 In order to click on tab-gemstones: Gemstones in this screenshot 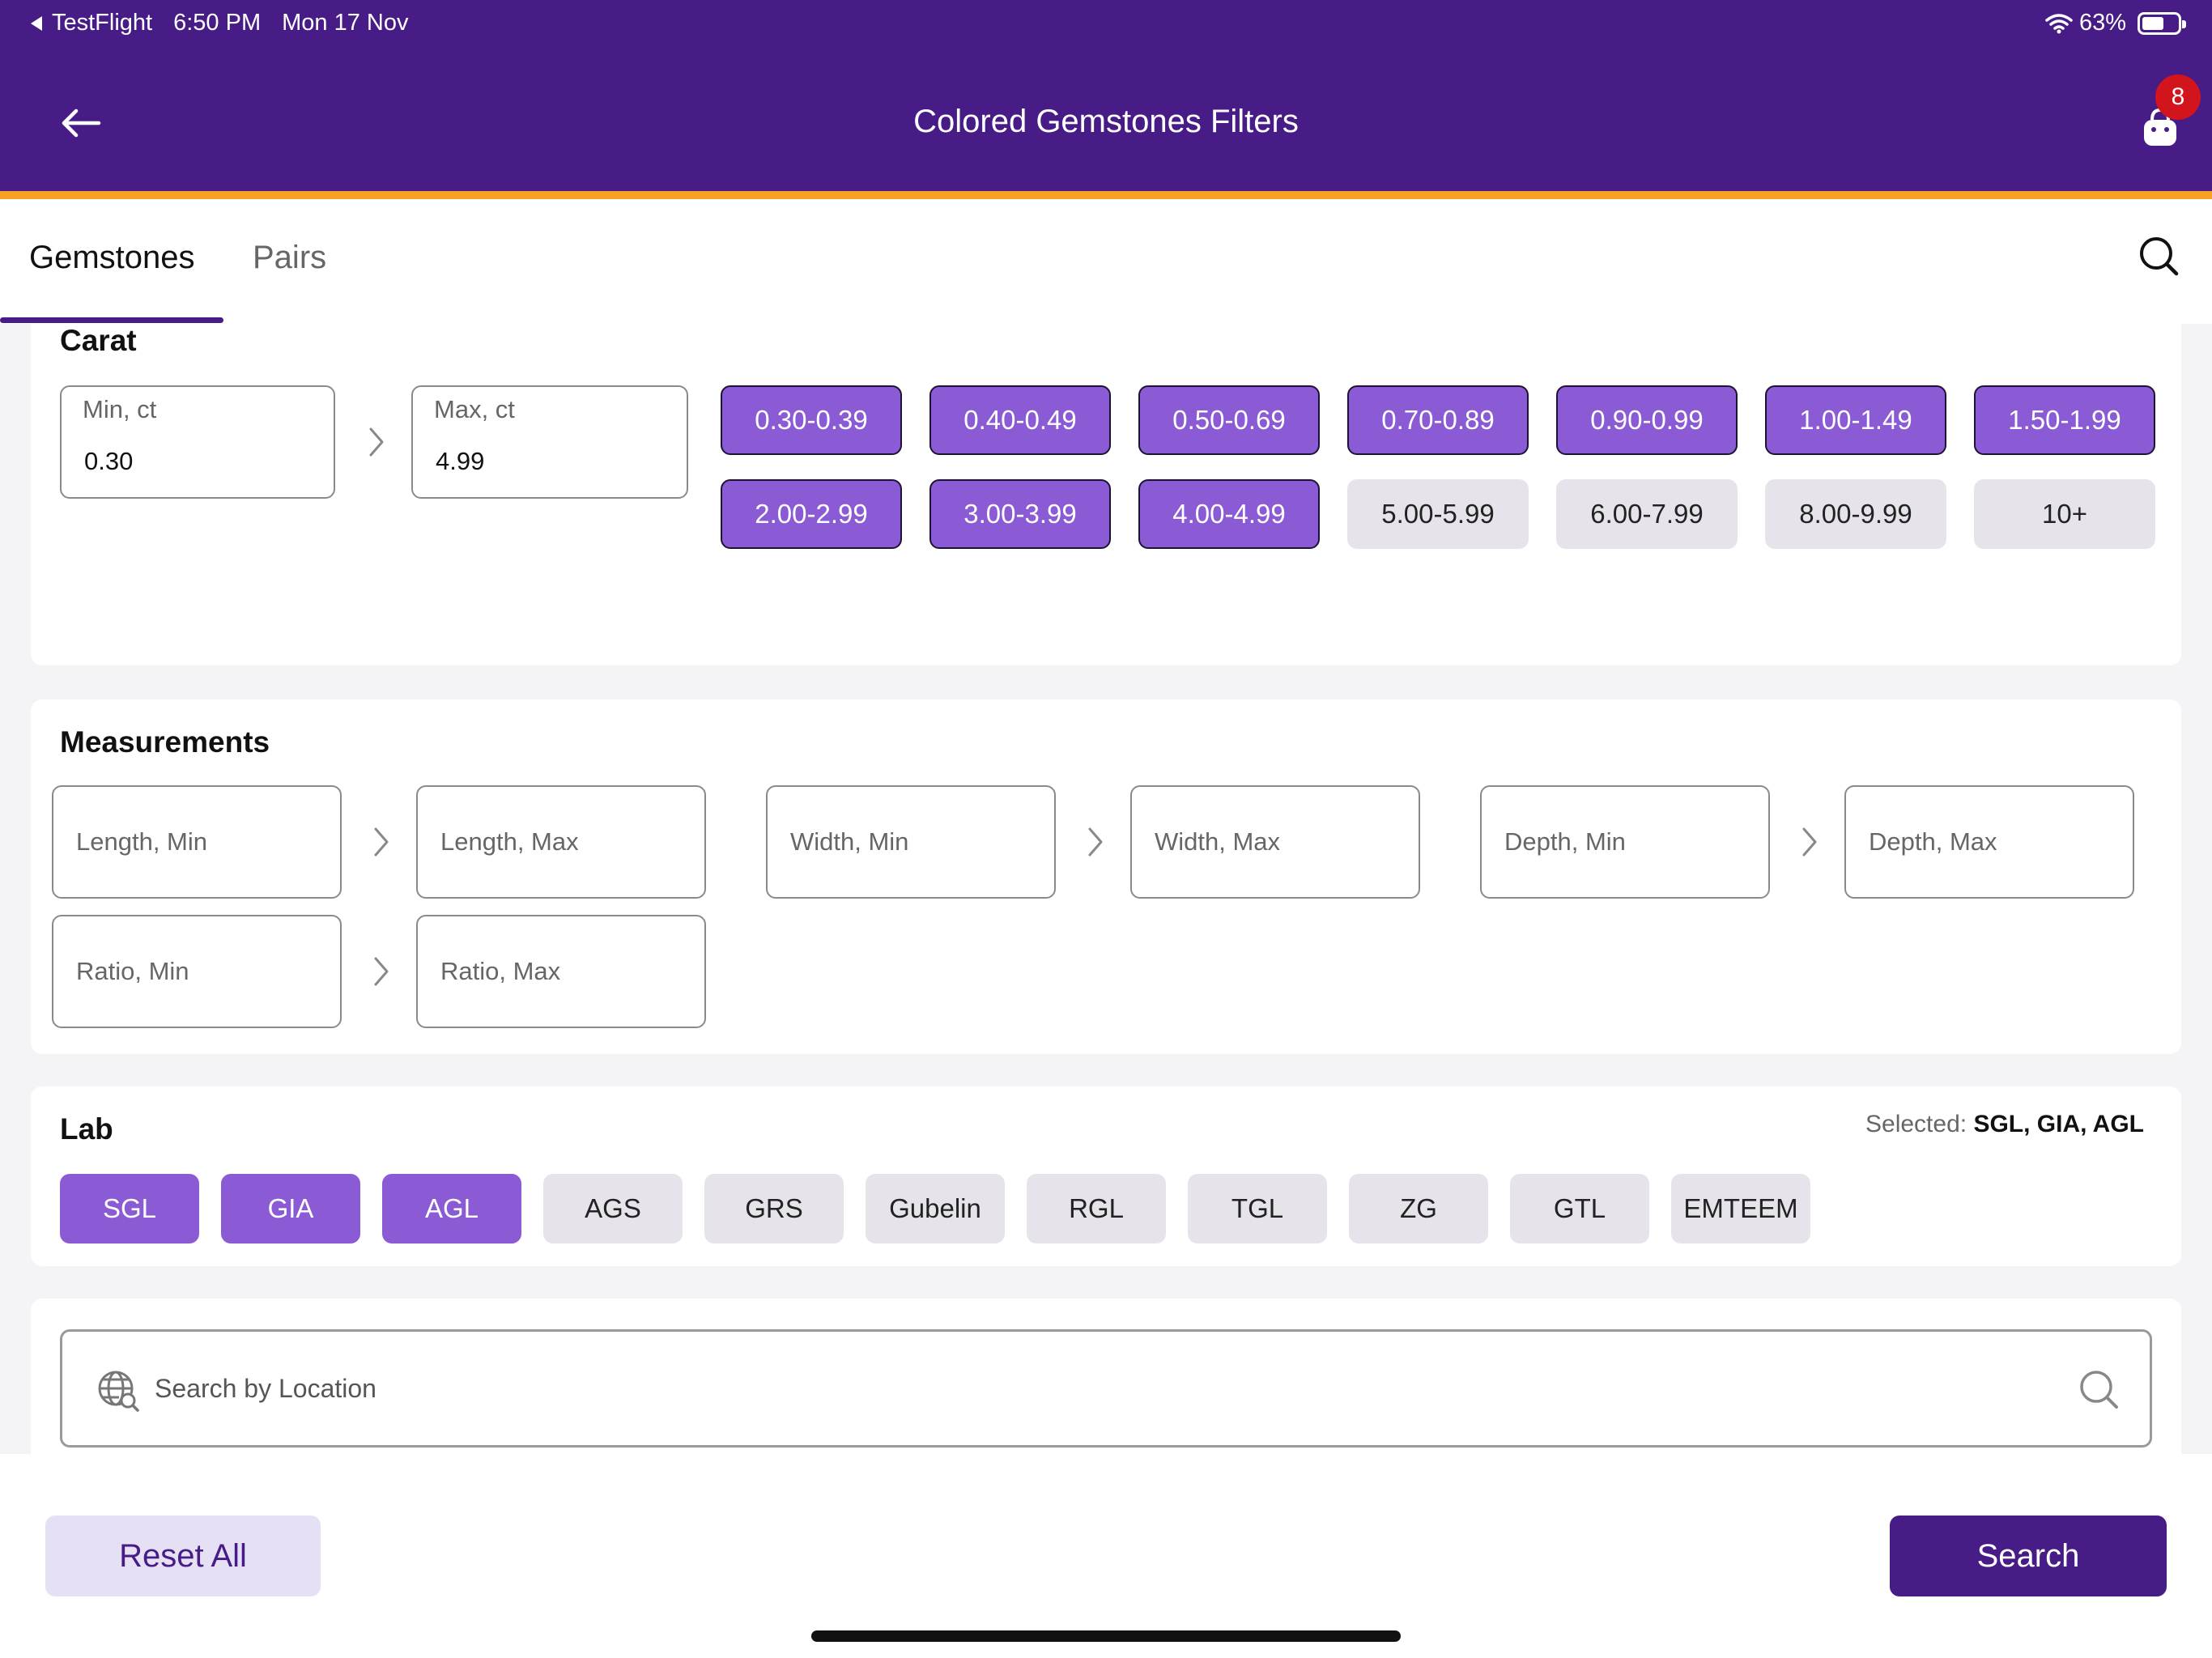, I will do `click(112, 258)`.